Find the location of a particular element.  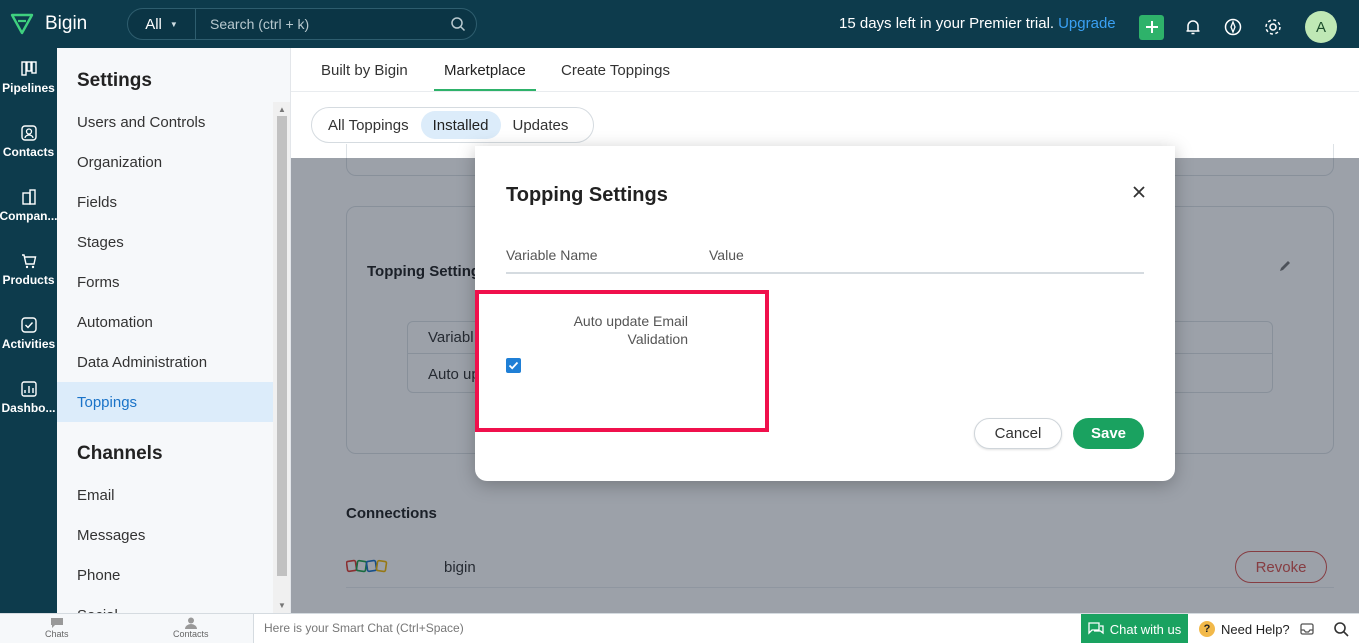

explore-button is located at coordinates (1233, 27).